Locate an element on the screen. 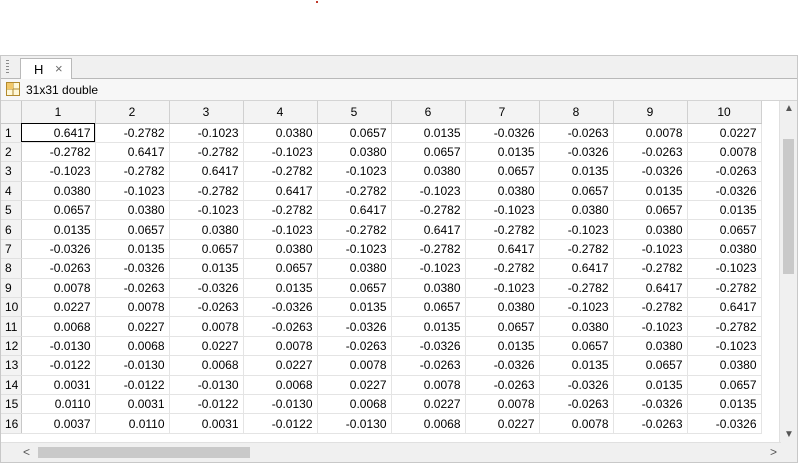 Image resolution: width=800 pixels, height=465 pixels. row-header: 7 is located at coordinates (11, 249).